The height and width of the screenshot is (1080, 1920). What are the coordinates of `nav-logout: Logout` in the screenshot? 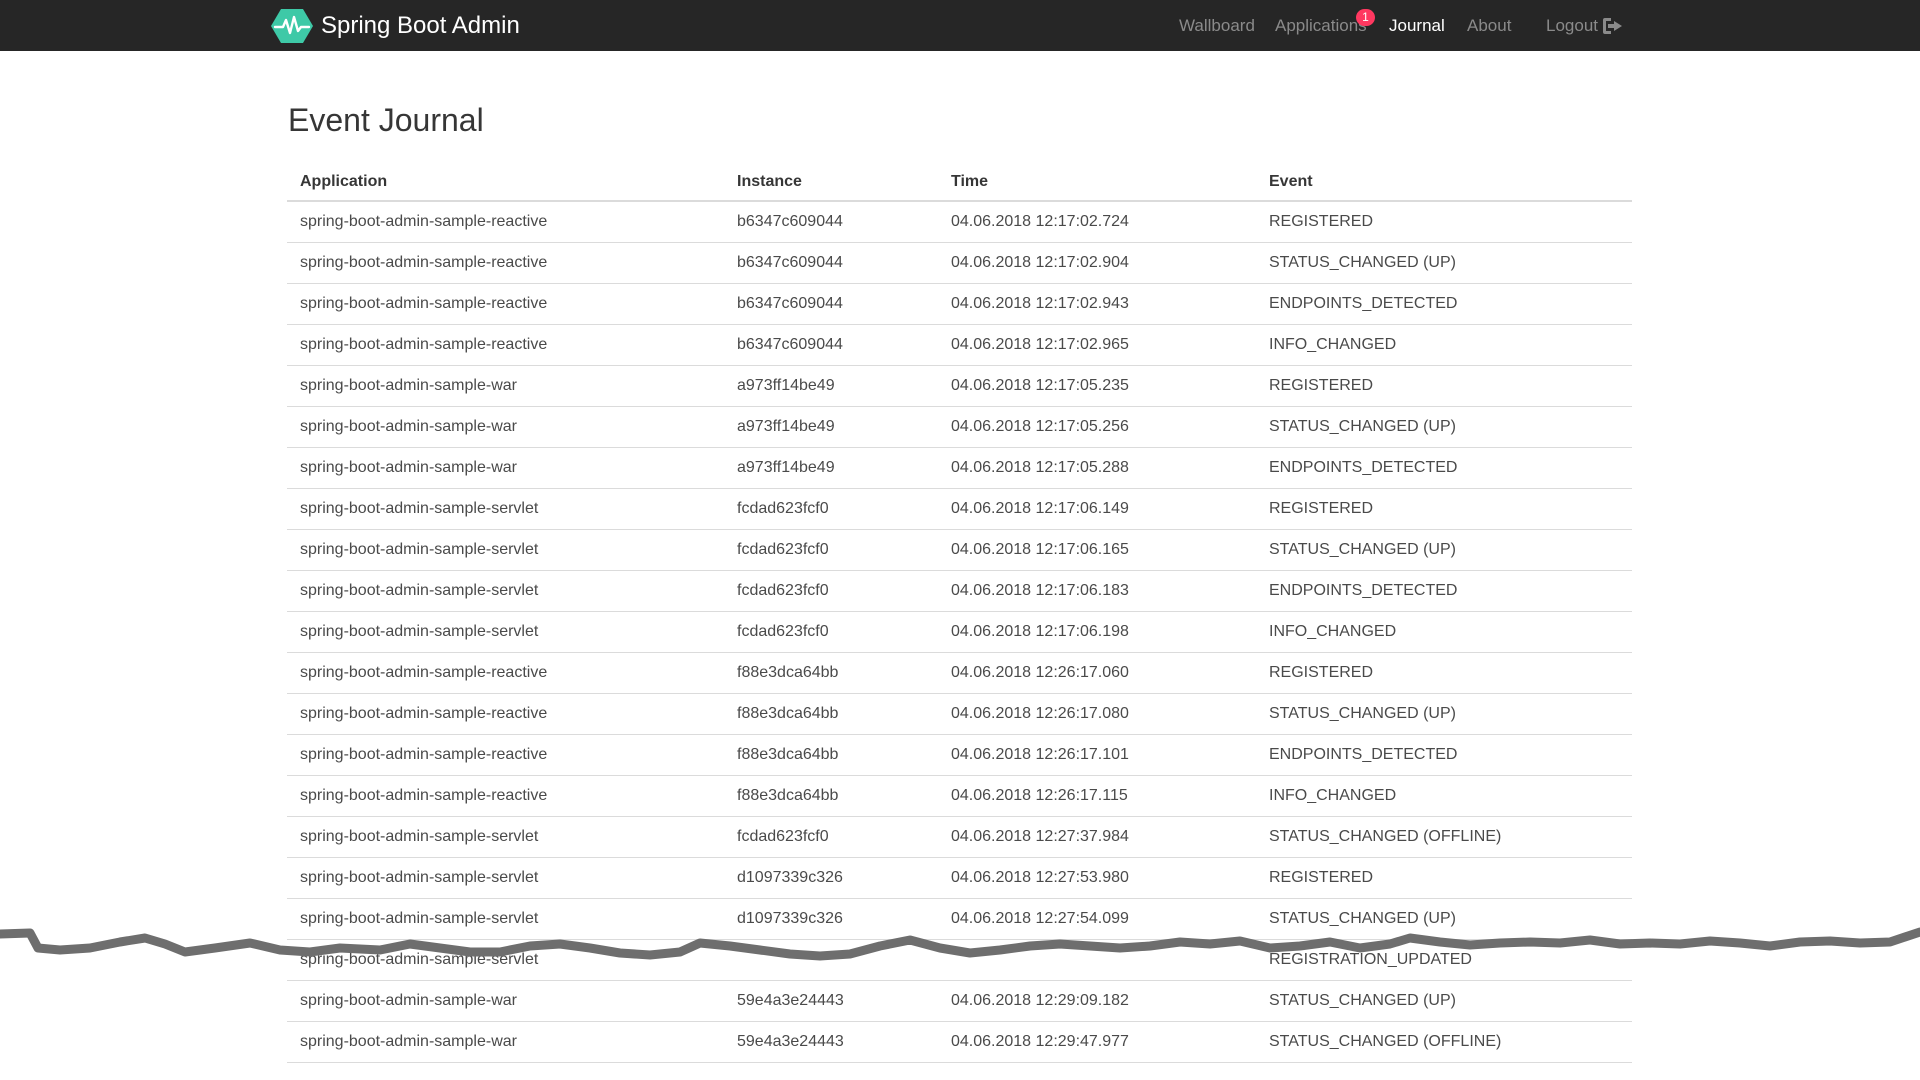 It's located at (1585, 26).